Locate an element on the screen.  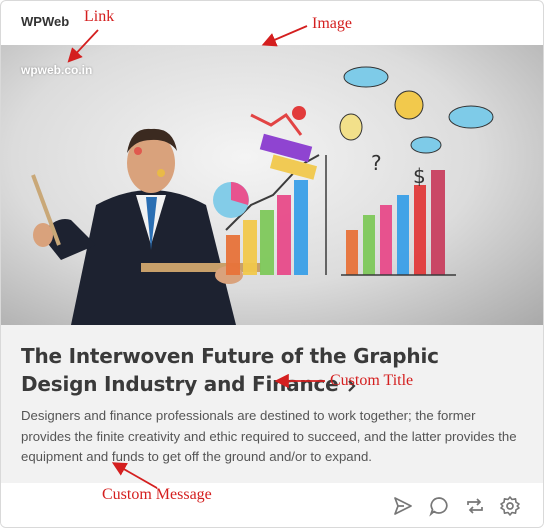
doodle-decorations: ? $ is located at coordinates (393, 127).